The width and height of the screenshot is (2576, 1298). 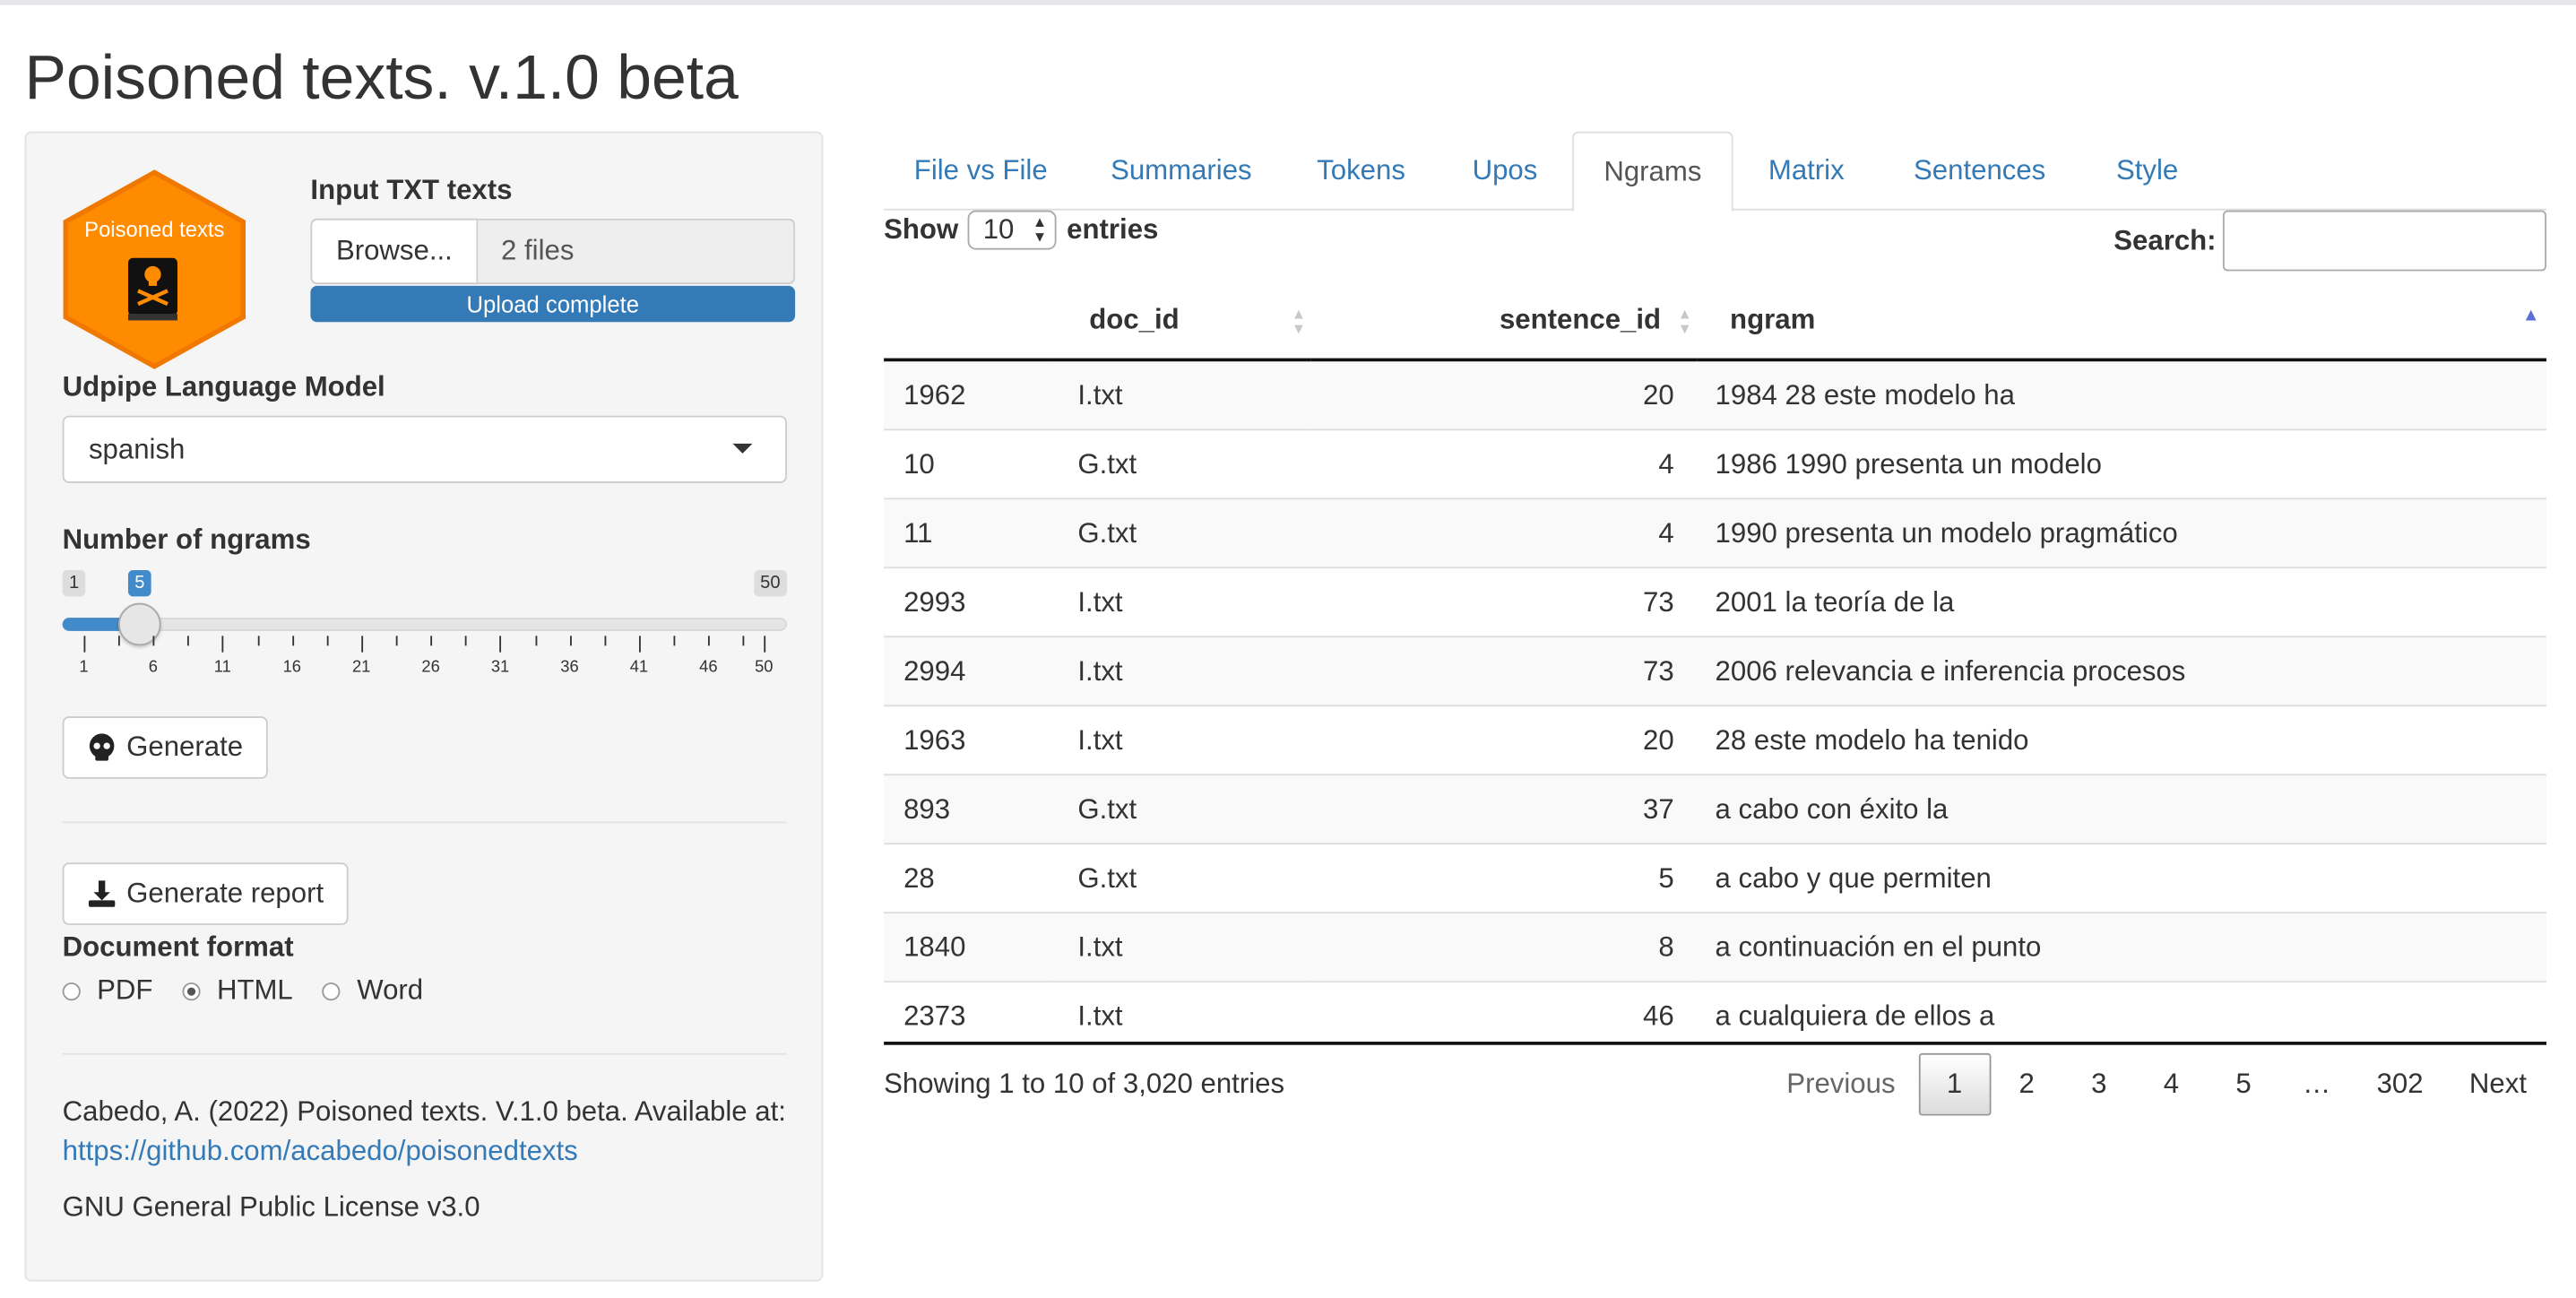 I want to click on document-format-radios: PDF HTML Word, so click(x=243, y=991).